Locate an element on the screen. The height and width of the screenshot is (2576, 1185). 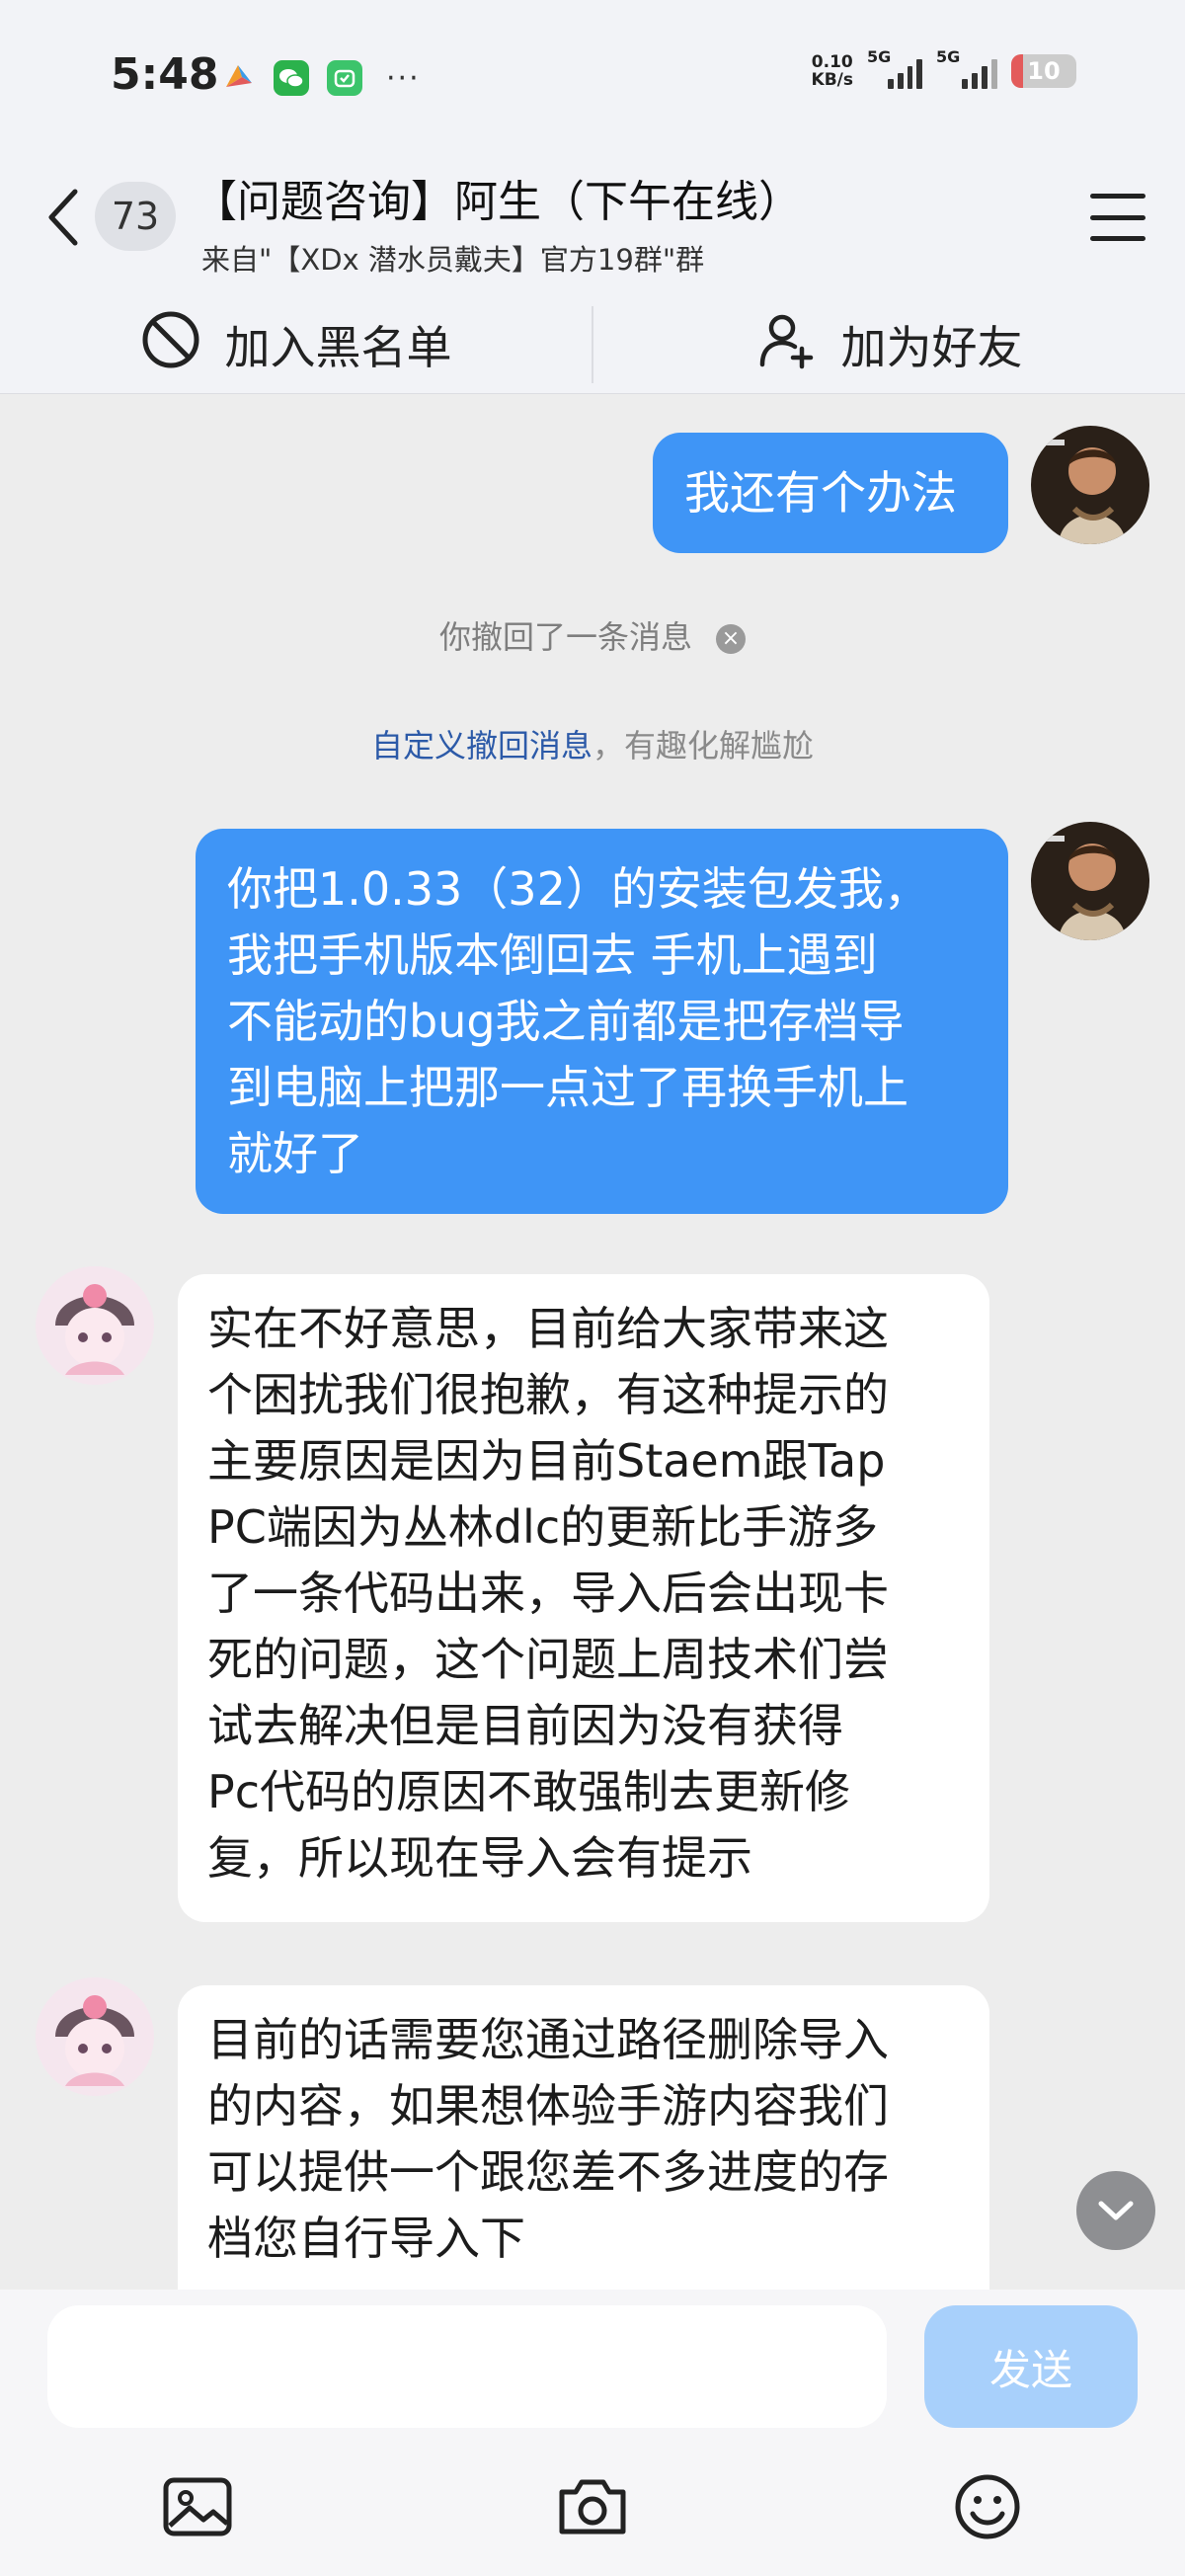
chevron-down-icon is located at coordinates (1116, 2210).